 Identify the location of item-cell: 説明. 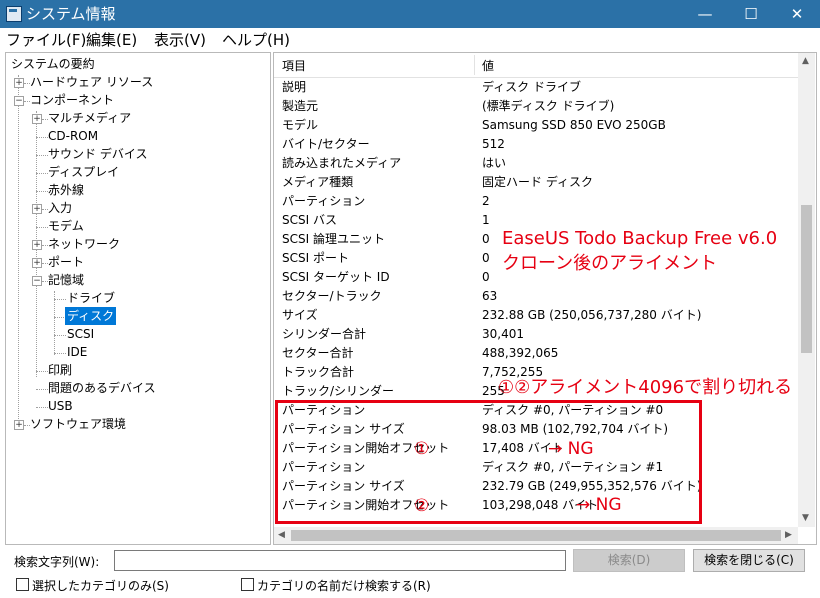
(294, 87).